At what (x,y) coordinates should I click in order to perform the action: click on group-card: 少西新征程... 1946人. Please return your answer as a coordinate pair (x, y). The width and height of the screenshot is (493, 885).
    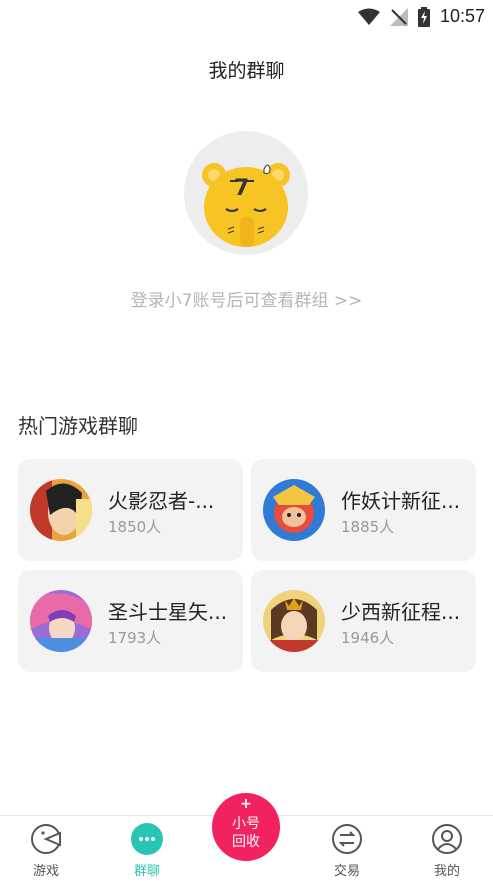
    Looking at the image, I should click on (363, 621).